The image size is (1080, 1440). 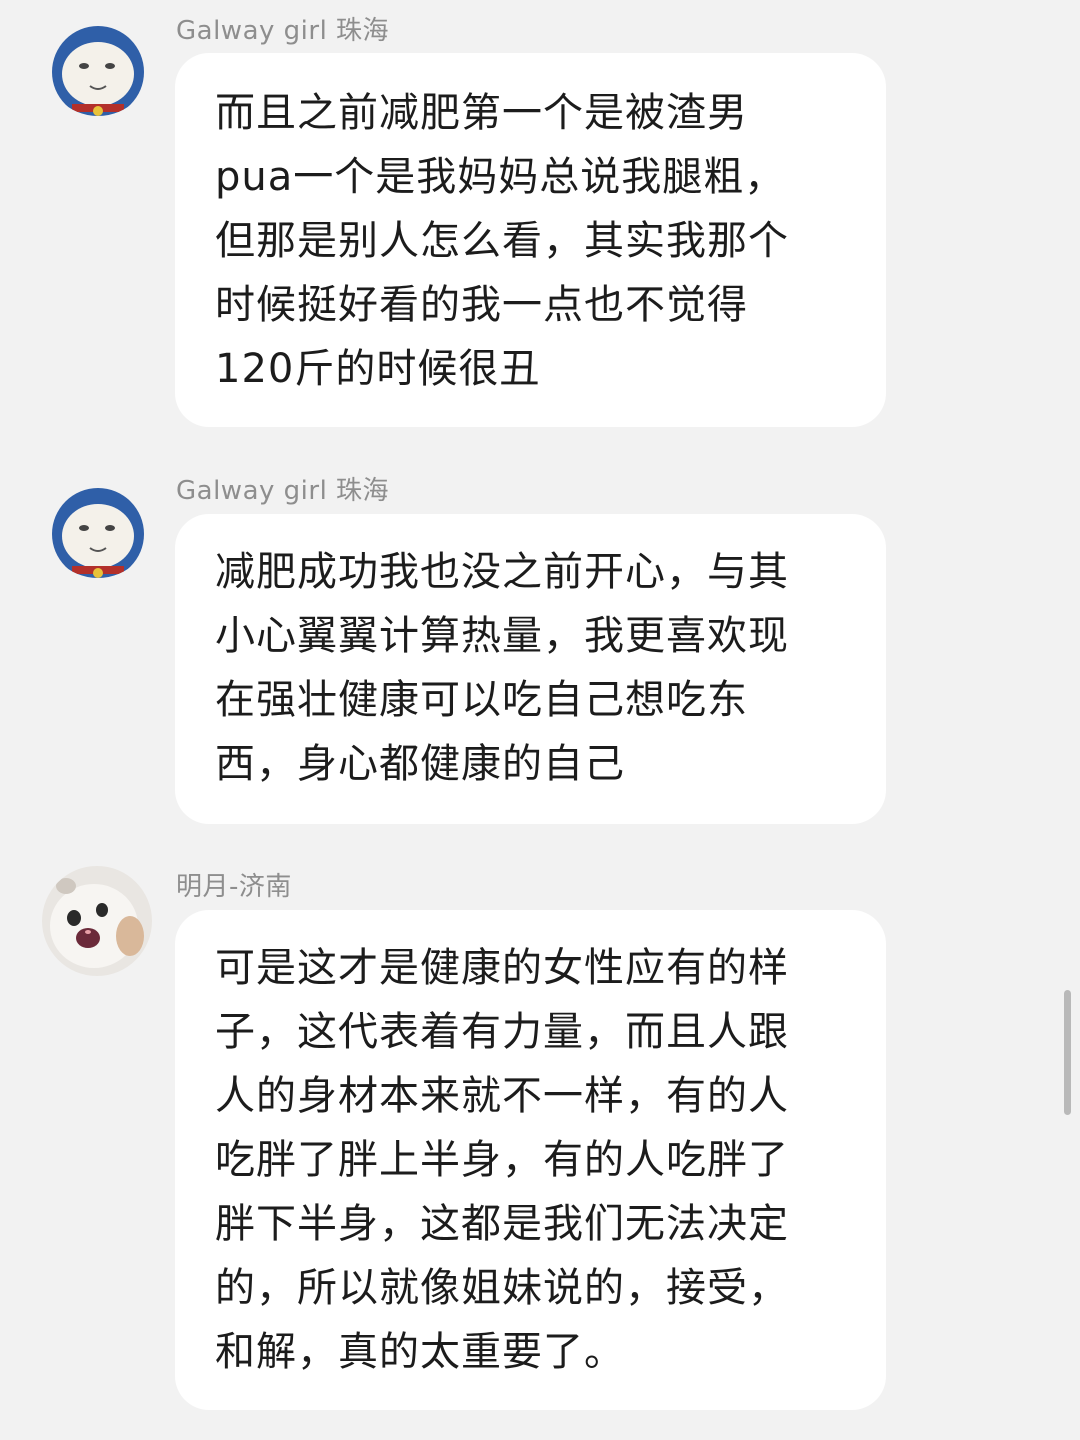 What do you see at coordinates (234, 884) in the screenshot?
I see `sender-name: 明月-济南` at bounding box center [234, 884].